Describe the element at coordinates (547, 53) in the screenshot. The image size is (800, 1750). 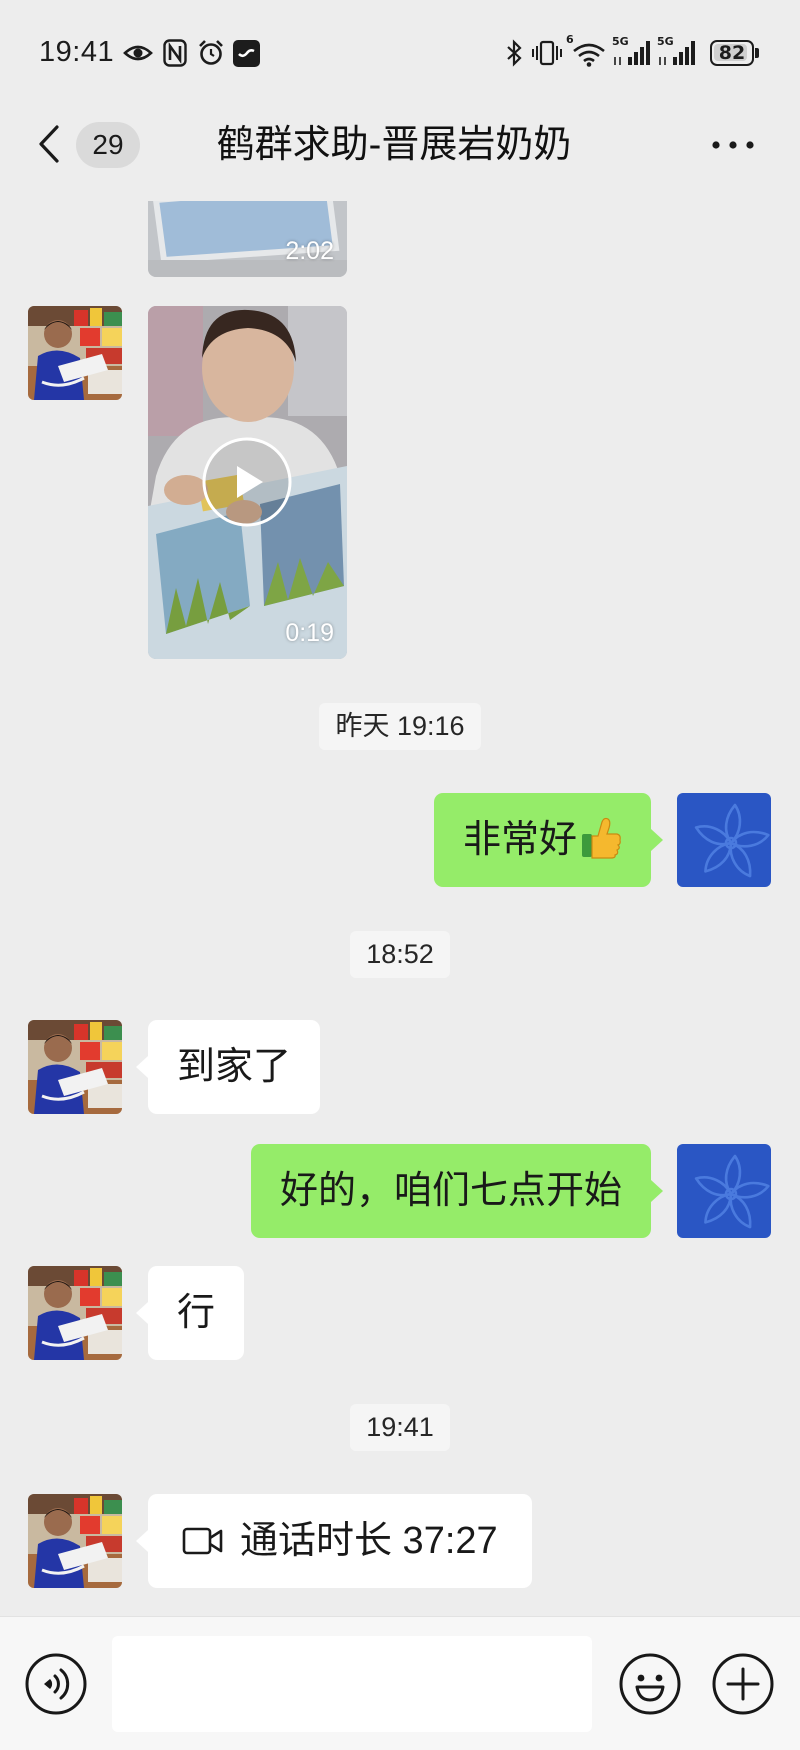
I see `vibrate-icon` at that location.